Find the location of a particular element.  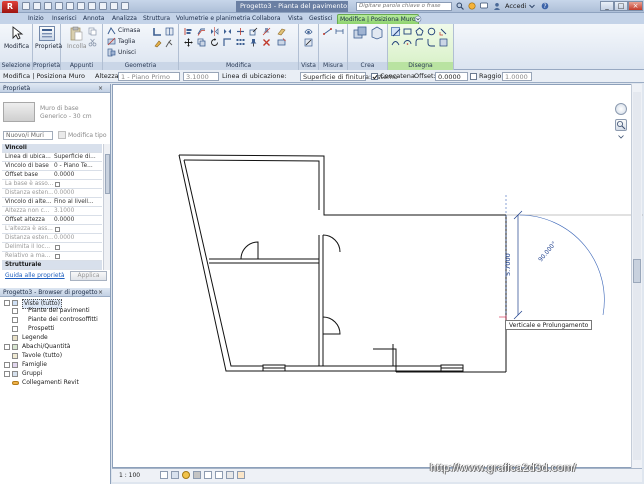

undo-icon is located at coordinates (48, 6).